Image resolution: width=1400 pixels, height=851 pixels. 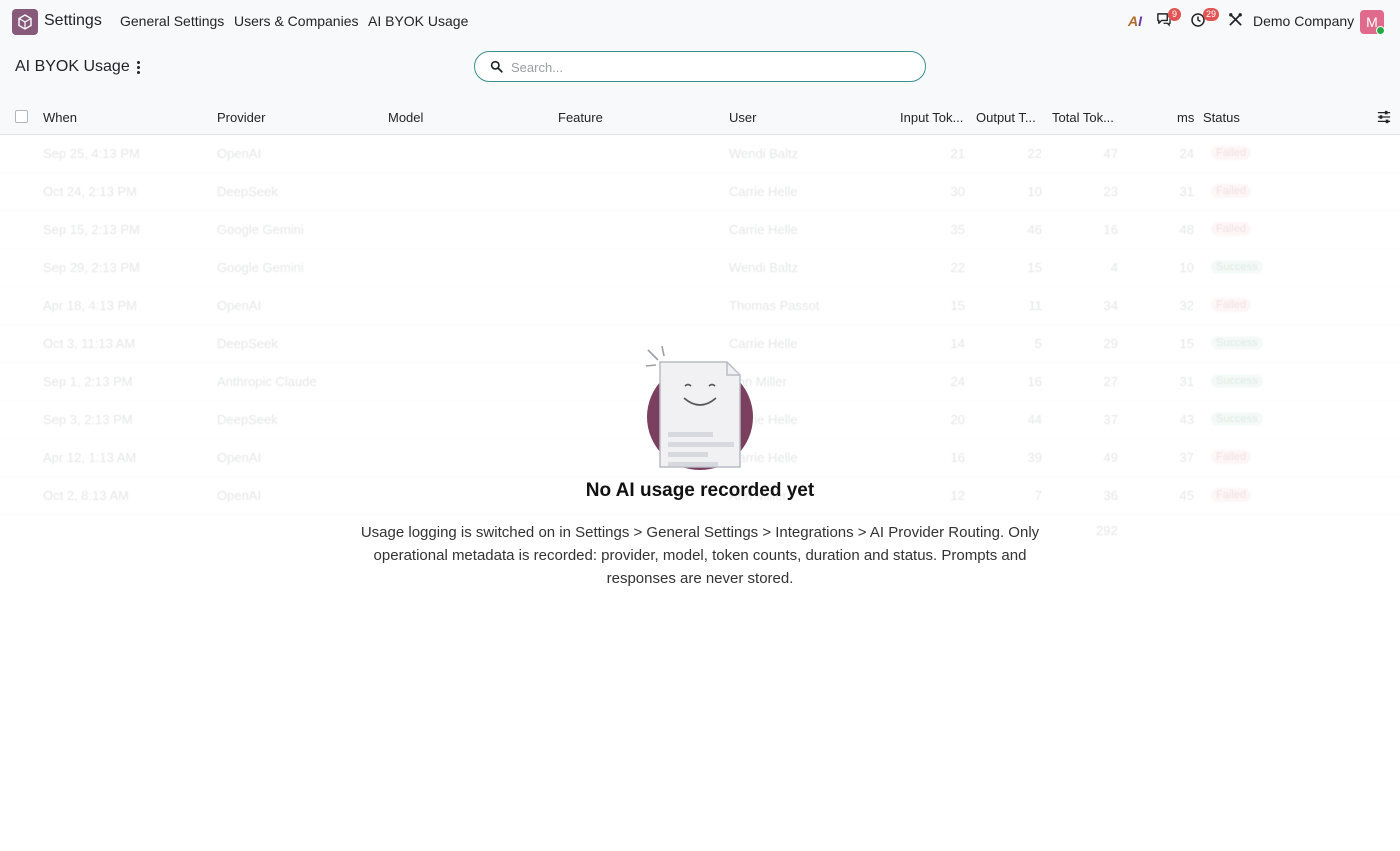 I want to click on empty-folder-illustration, so click(x=700, y=409).